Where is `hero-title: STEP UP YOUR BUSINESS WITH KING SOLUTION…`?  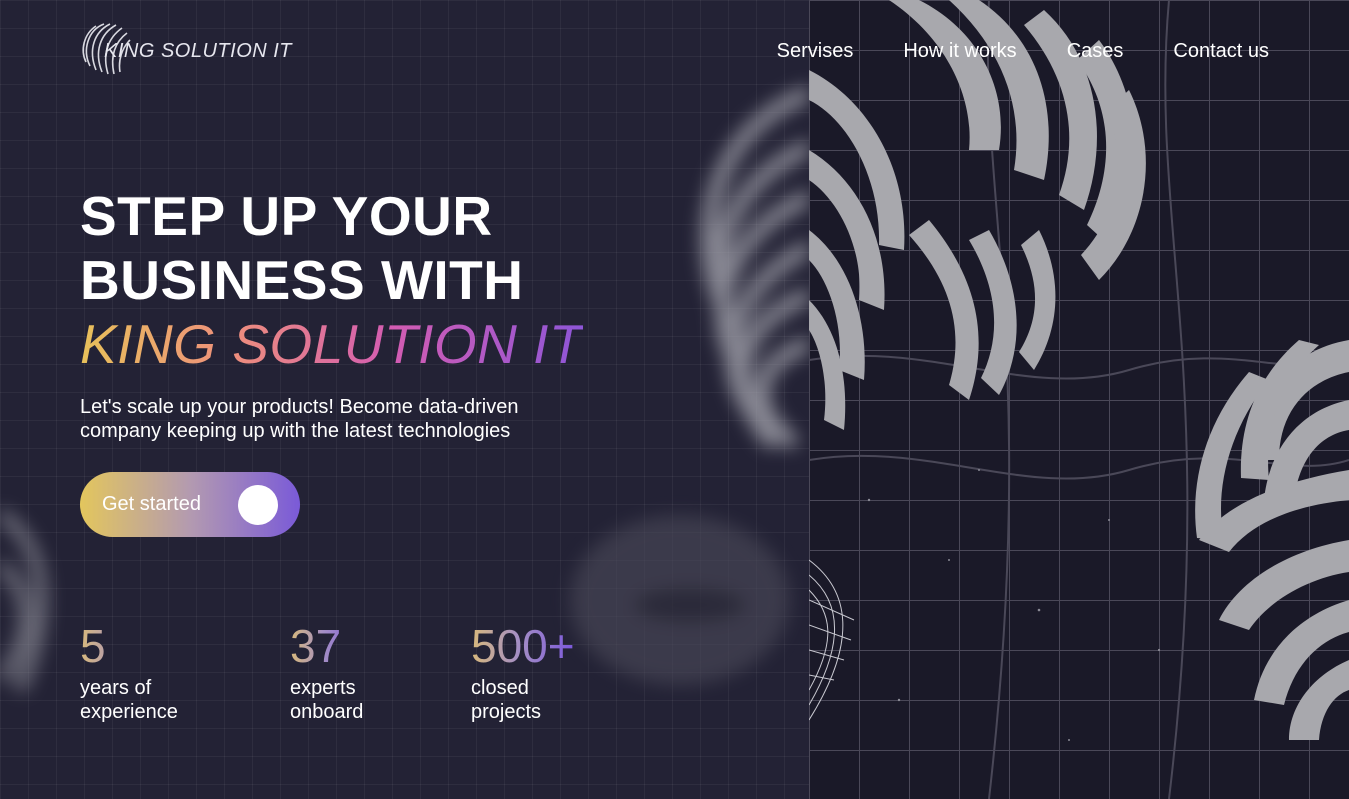 hero-title: STEP UP YOUR BUSINESS WITH KING SOLUTION… is located at coordinates (331, 280).